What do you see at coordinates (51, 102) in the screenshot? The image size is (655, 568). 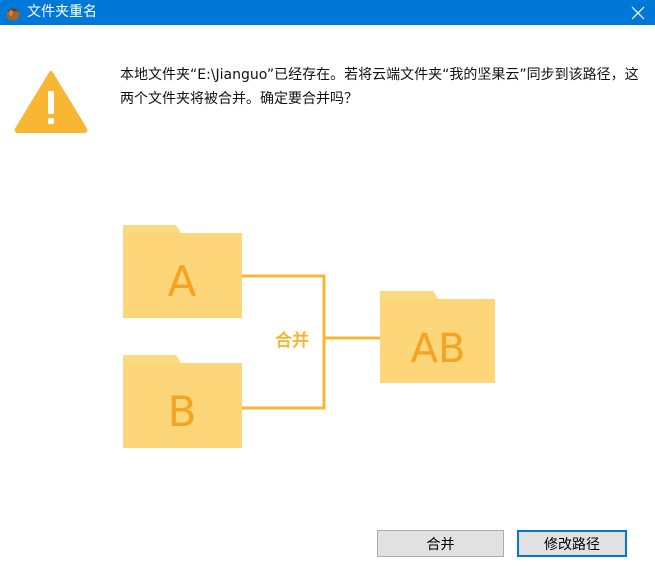 I see `warning-icon` at bounding box center [51, 102].